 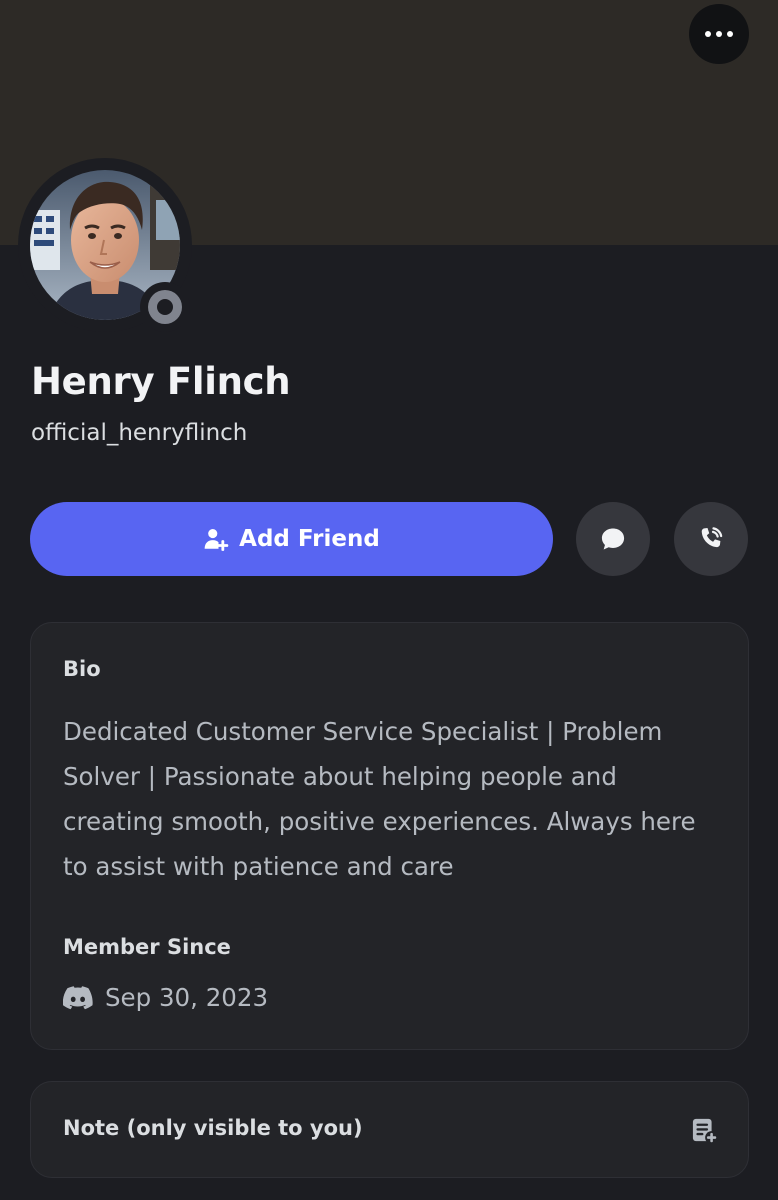 I want to click on ellipsis-icon, so click(x=708, y=34).